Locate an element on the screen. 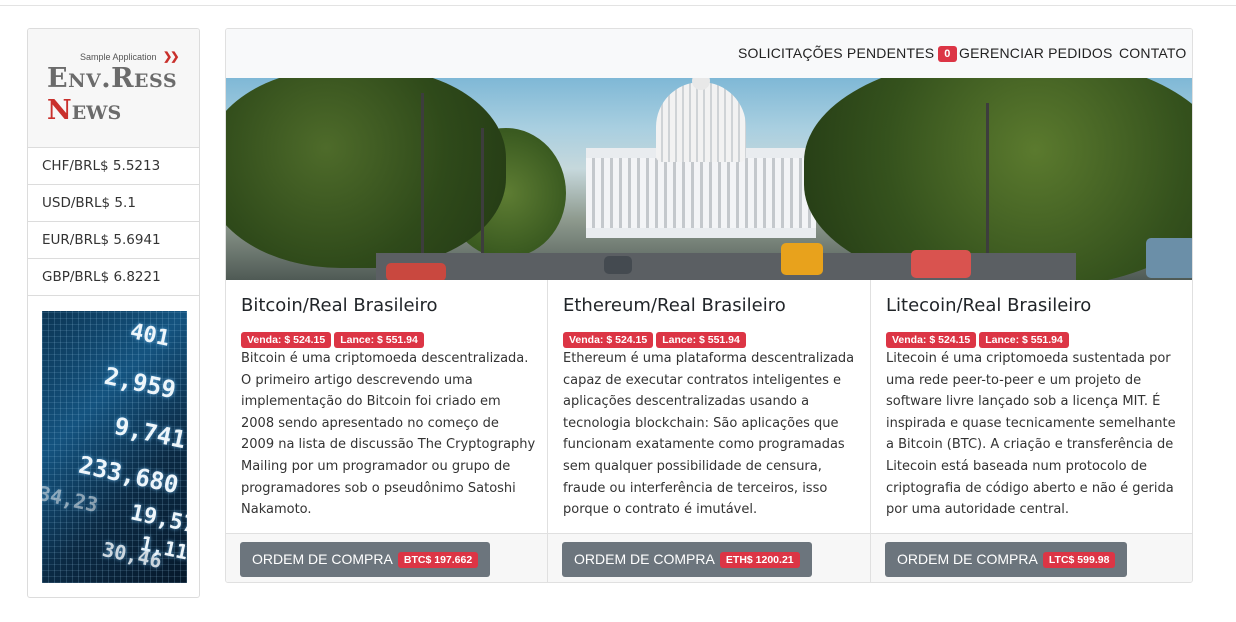  buy-order-button: ORDEM DE COMPRA BTC$ 197.662 is located at coordinates (365, 559).